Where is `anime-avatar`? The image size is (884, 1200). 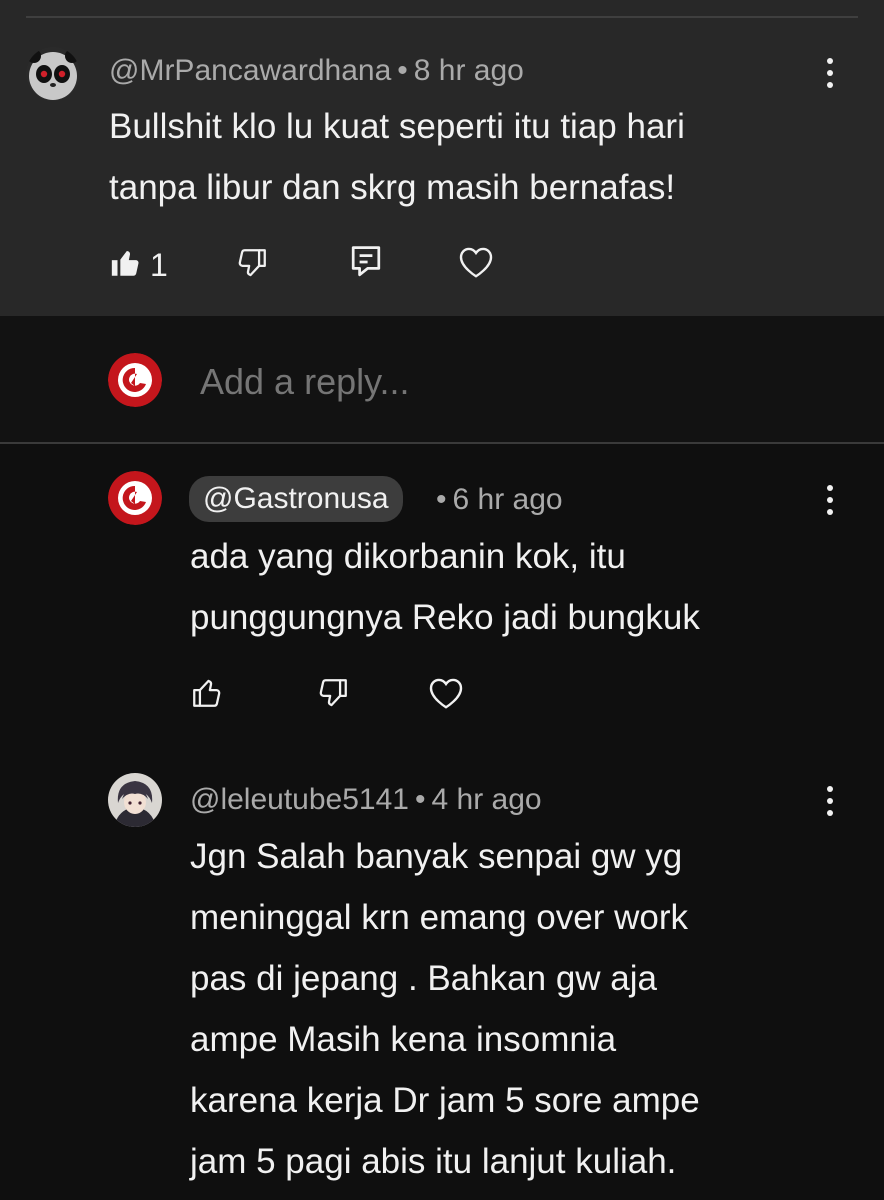
anime-avatar is located at coordinates (135, 800).